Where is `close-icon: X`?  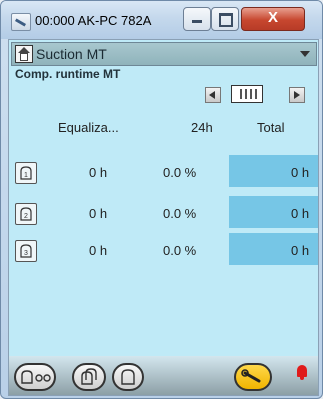
close-icon: X is located at coordinates (272, 17).